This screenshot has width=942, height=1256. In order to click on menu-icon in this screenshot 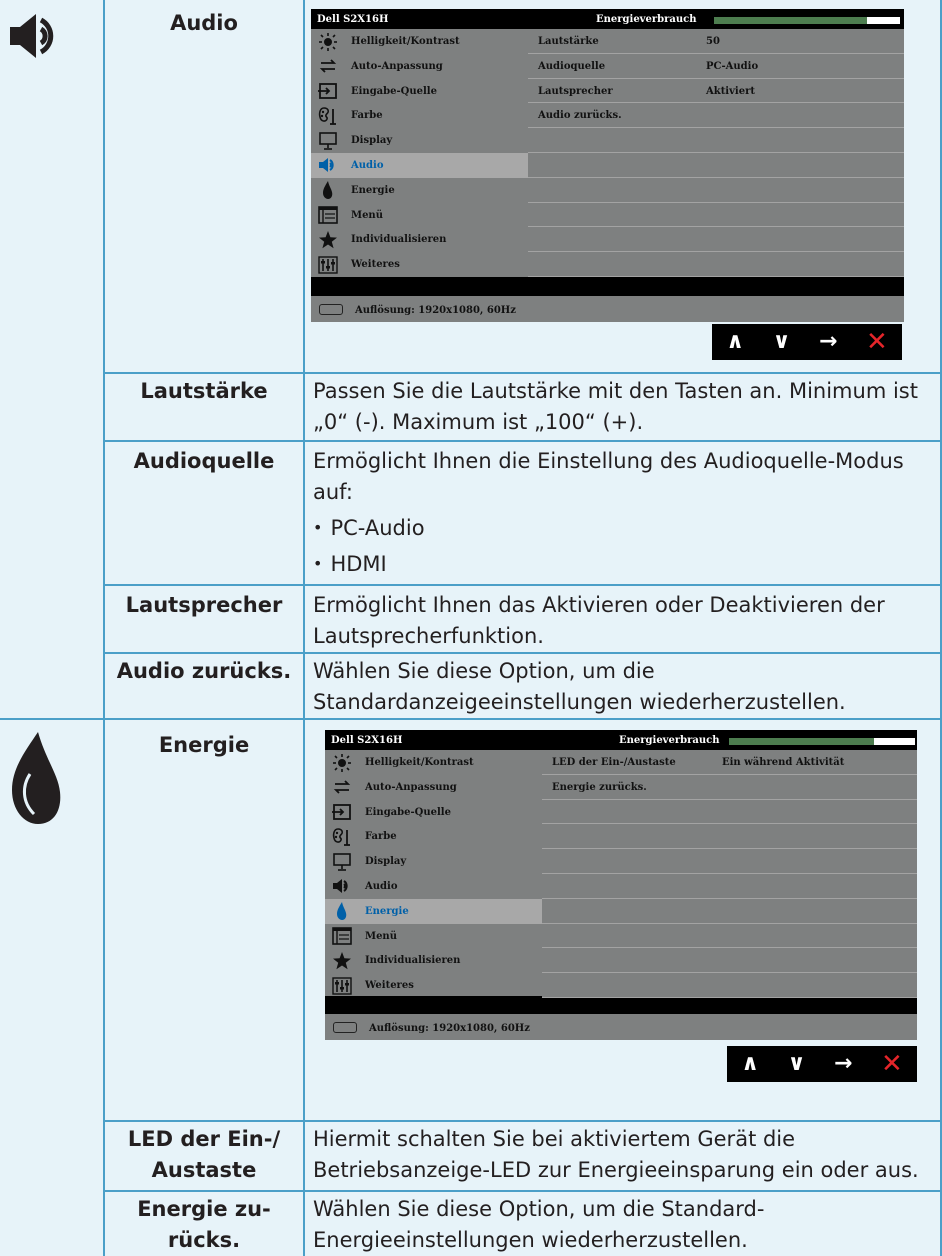, I will do `click(342, 936)`.